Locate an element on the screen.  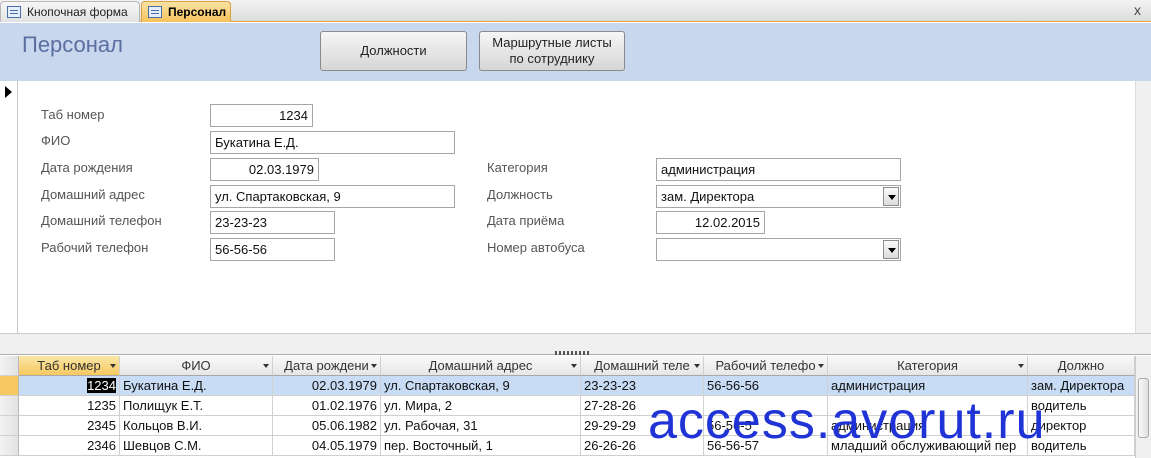
birth-date-field: 02.03.1979 is located at coordinates (264, 169).